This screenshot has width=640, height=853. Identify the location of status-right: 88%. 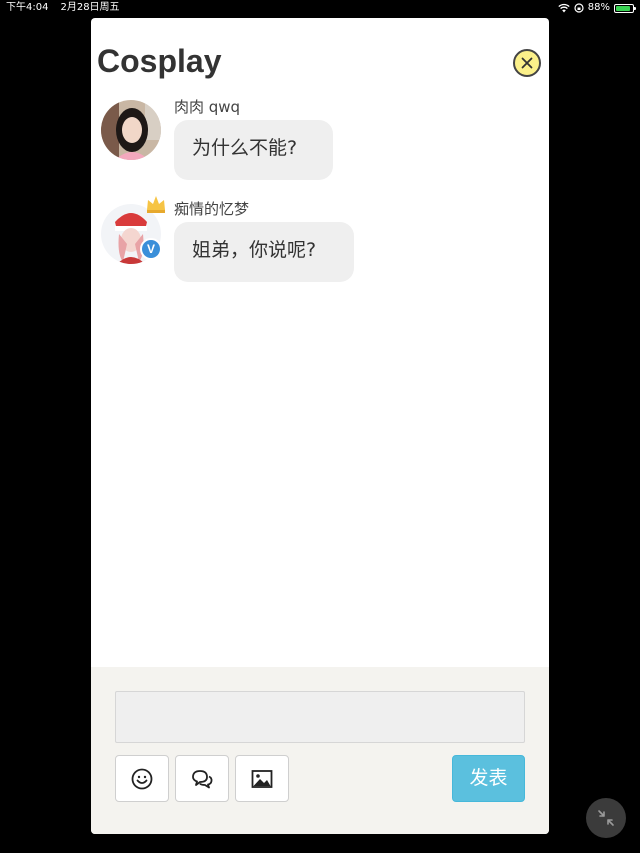
(597, 8).